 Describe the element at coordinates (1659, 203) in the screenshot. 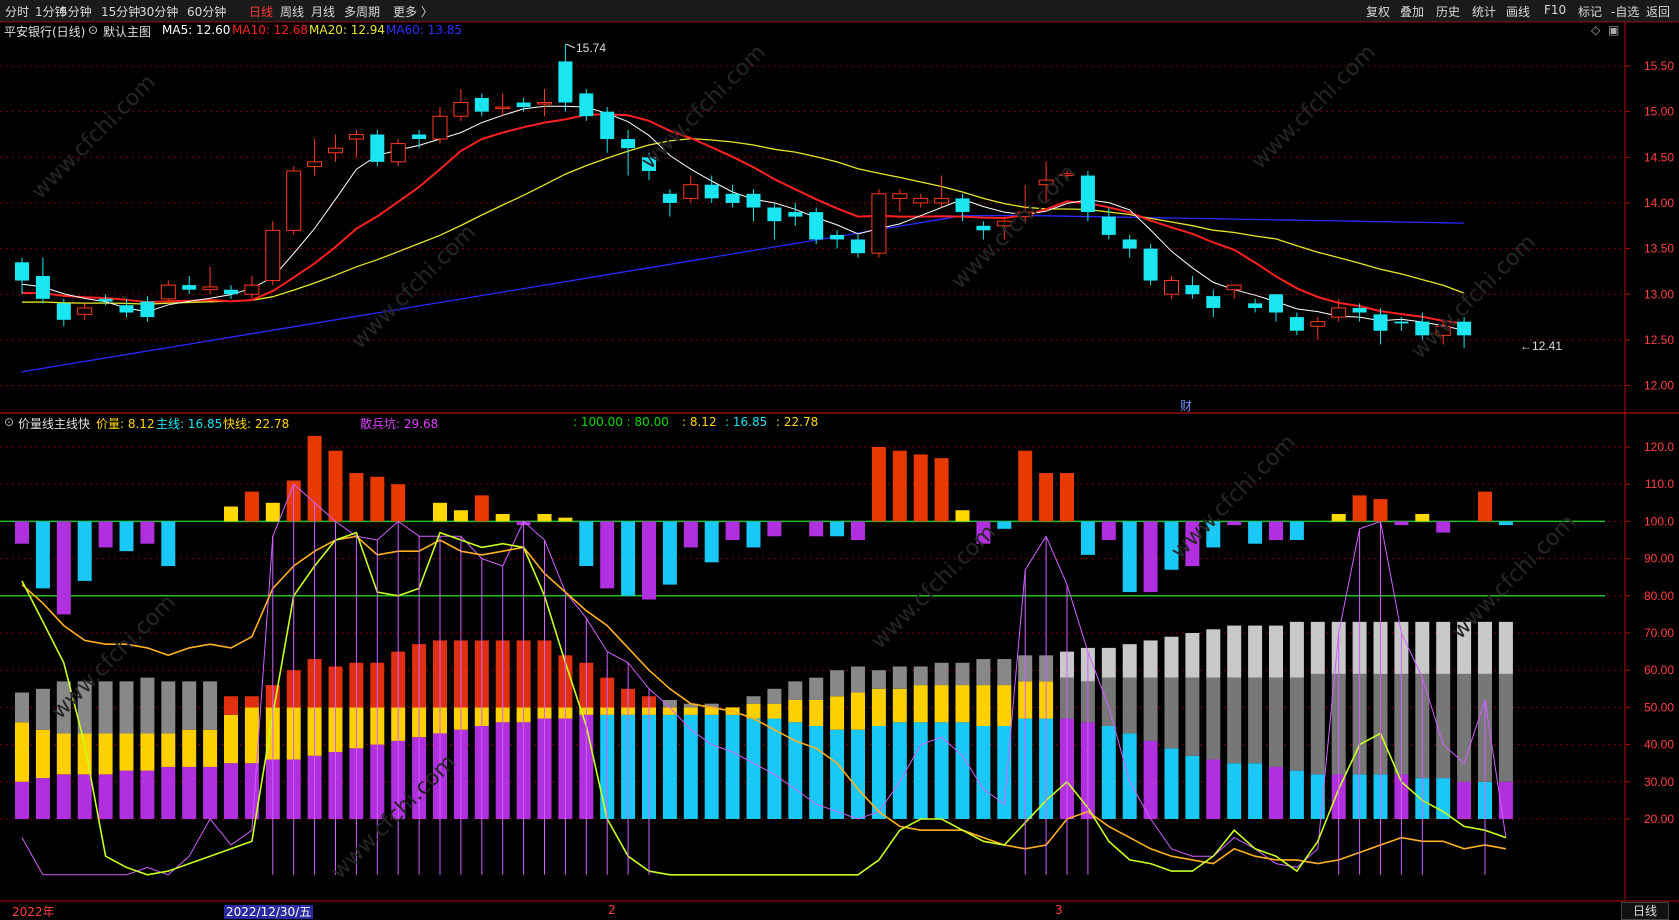

I see `price-tick-label: 14.00` at that location.